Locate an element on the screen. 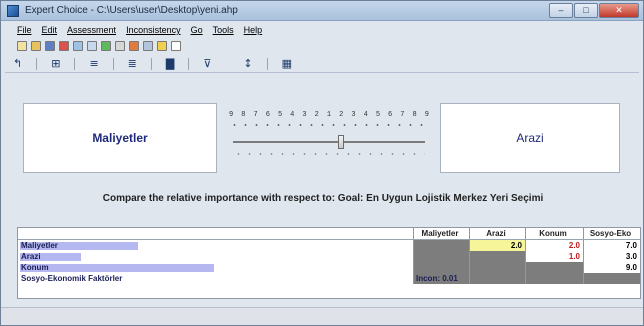 This screenshot has width=644, height=326. menu-assessment: Assessment is located at coordinates (91, 31).